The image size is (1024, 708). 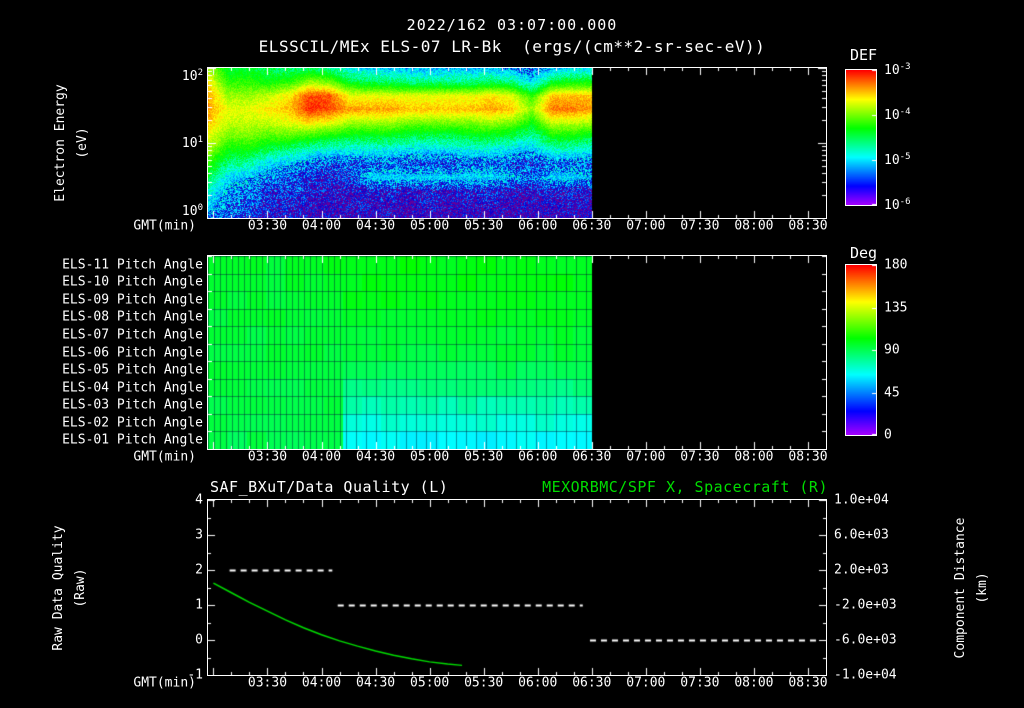 I want to click on distance-tick-label: 2.0e+03, so click(x=861, y=570).